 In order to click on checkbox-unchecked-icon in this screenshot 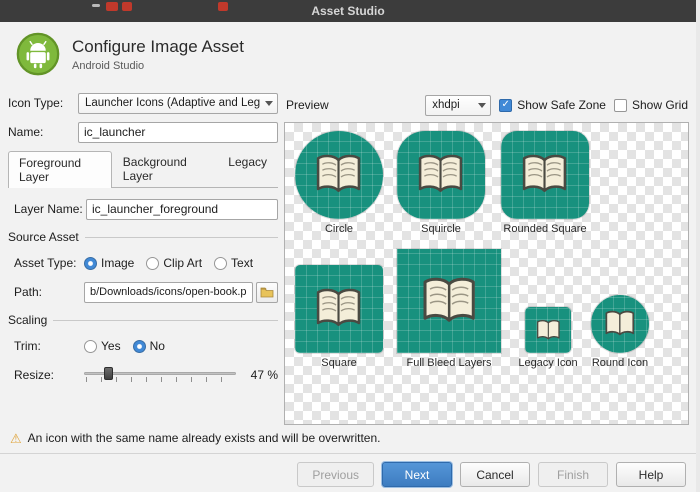, I will do `click(620, 105)`.